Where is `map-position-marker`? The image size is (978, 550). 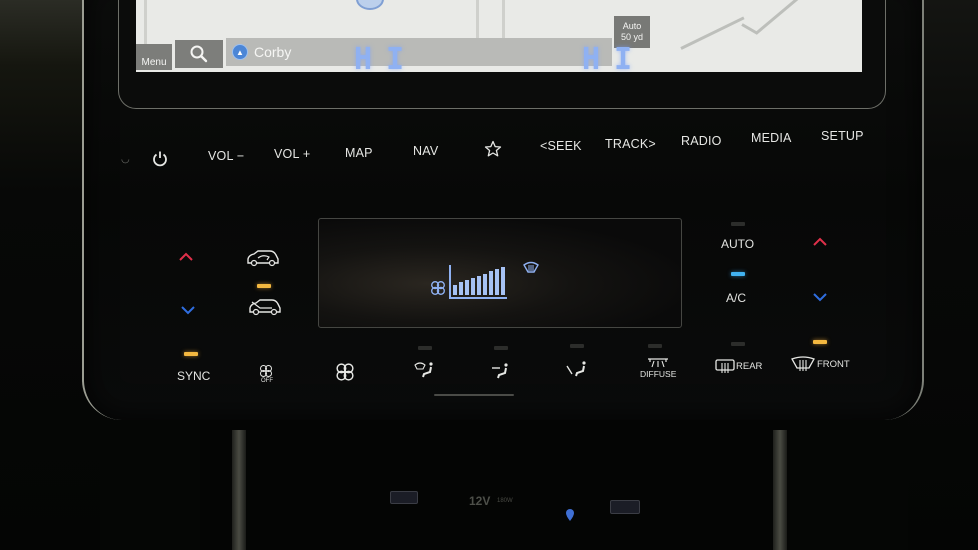
map-position-marker is located at coordinates (370, 5).